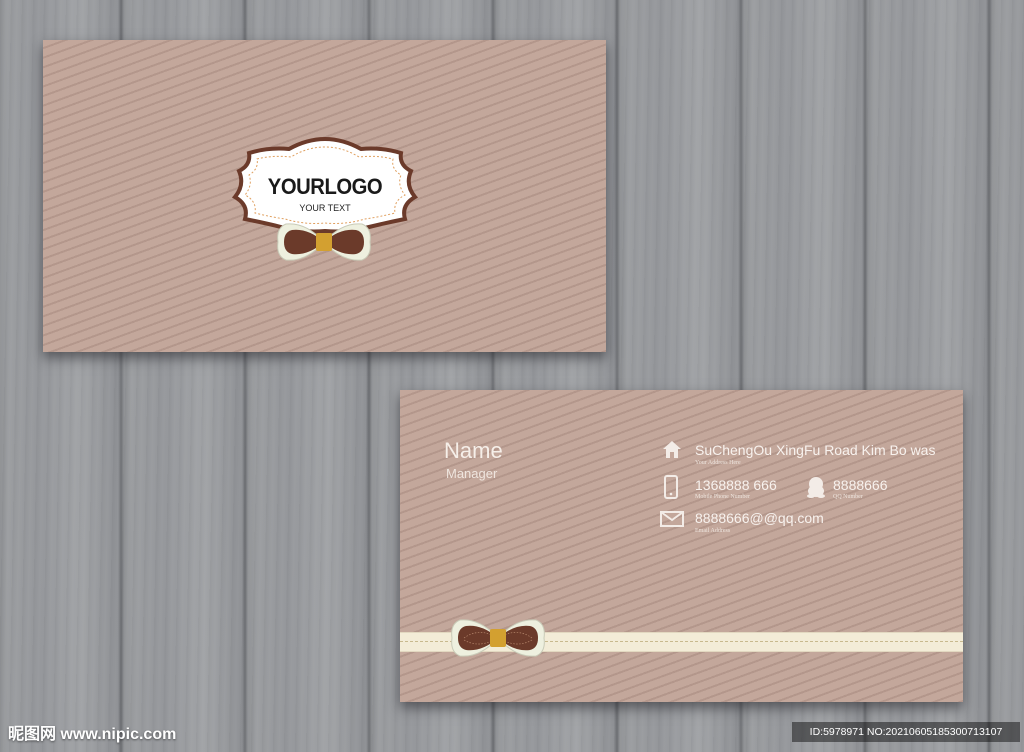  Describe the element at coordinates (472, 473) in the screenshot. I see `person-title: Manager` at that location.